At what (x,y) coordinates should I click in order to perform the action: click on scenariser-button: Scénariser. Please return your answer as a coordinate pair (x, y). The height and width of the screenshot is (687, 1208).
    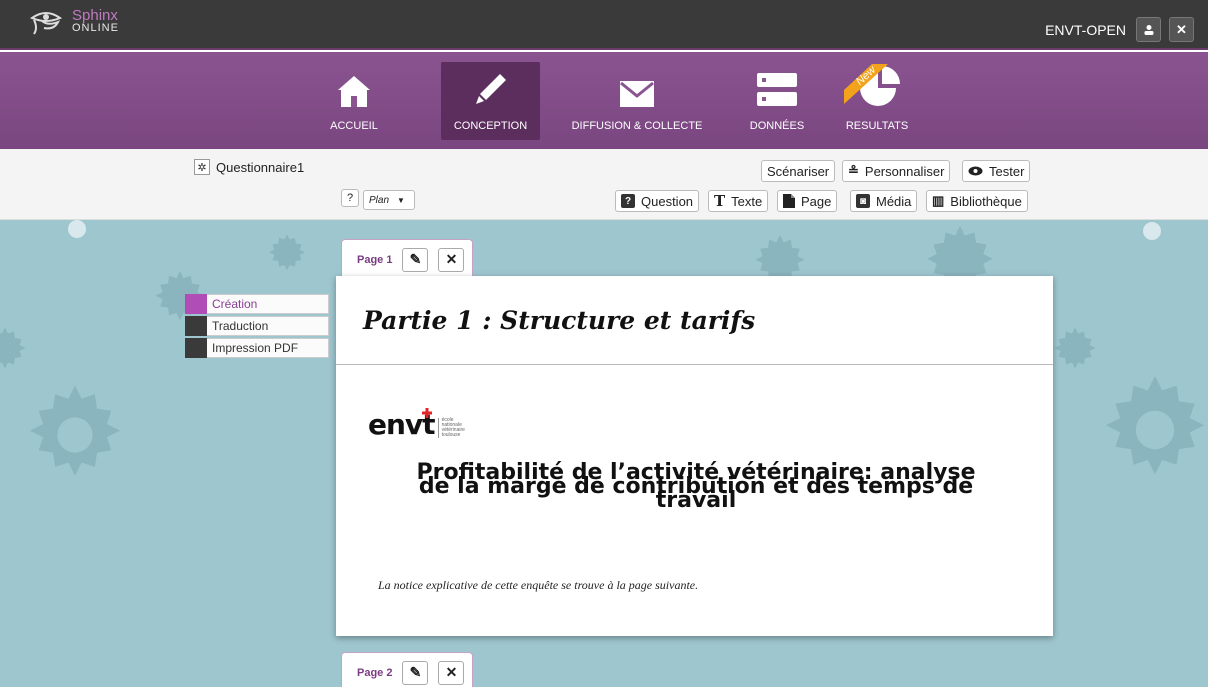
    Looking at the image, I should click on (798, 171).